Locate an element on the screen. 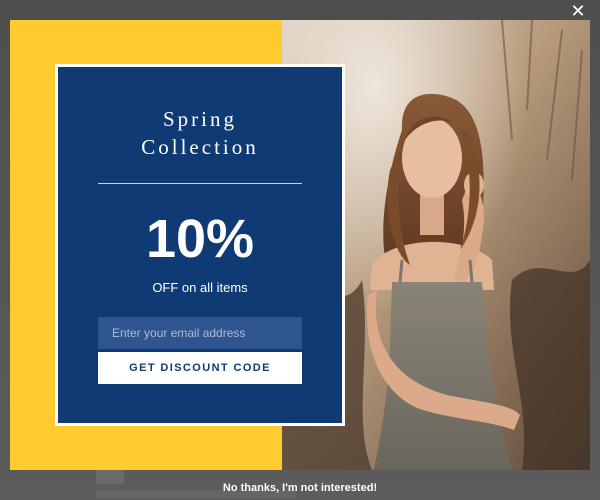  email-field is located at coordinates (200, 333).